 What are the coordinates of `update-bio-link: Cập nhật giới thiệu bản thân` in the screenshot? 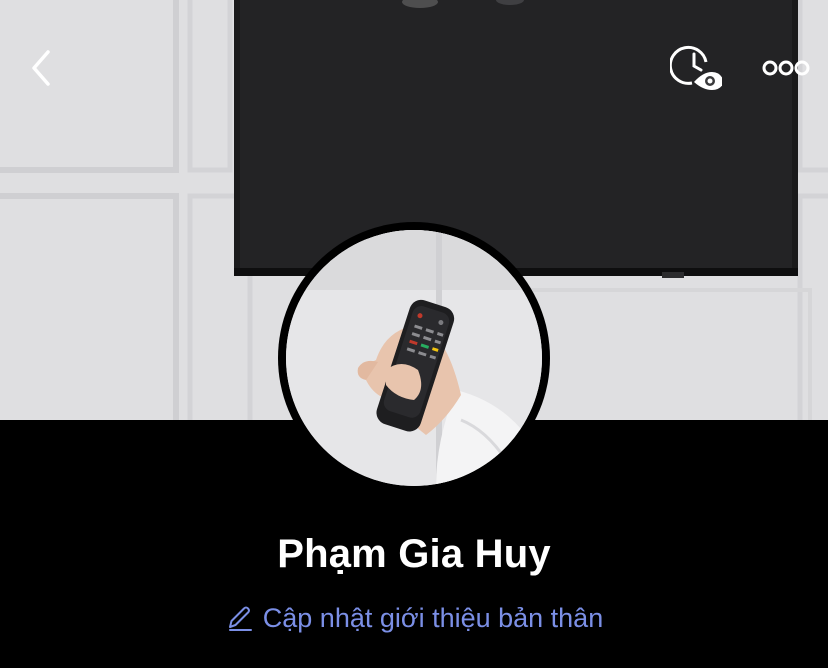 It's located at (414, 618).